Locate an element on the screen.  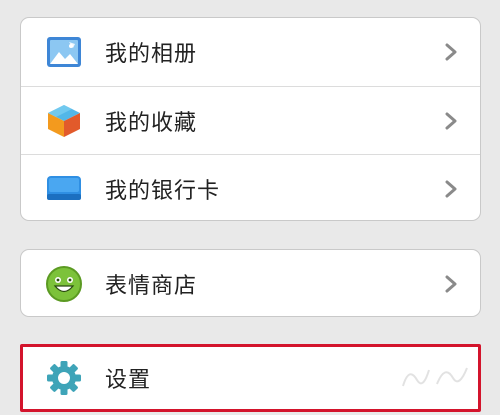
gear-icon is located at coordinates (64, 378).